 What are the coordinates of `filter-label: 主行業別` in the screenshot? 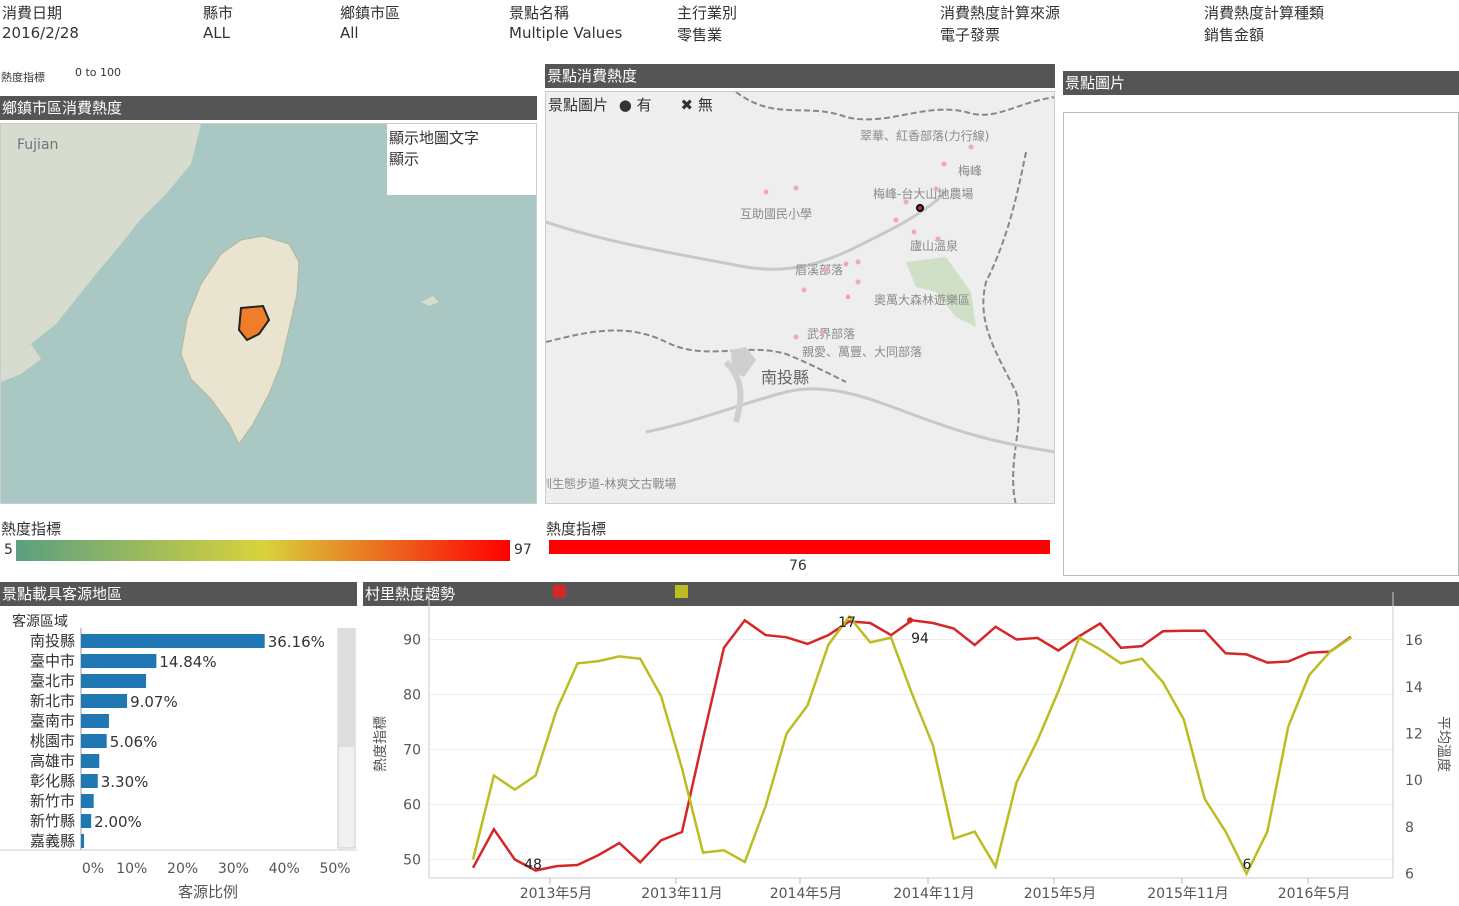 It's located at (707, 13).